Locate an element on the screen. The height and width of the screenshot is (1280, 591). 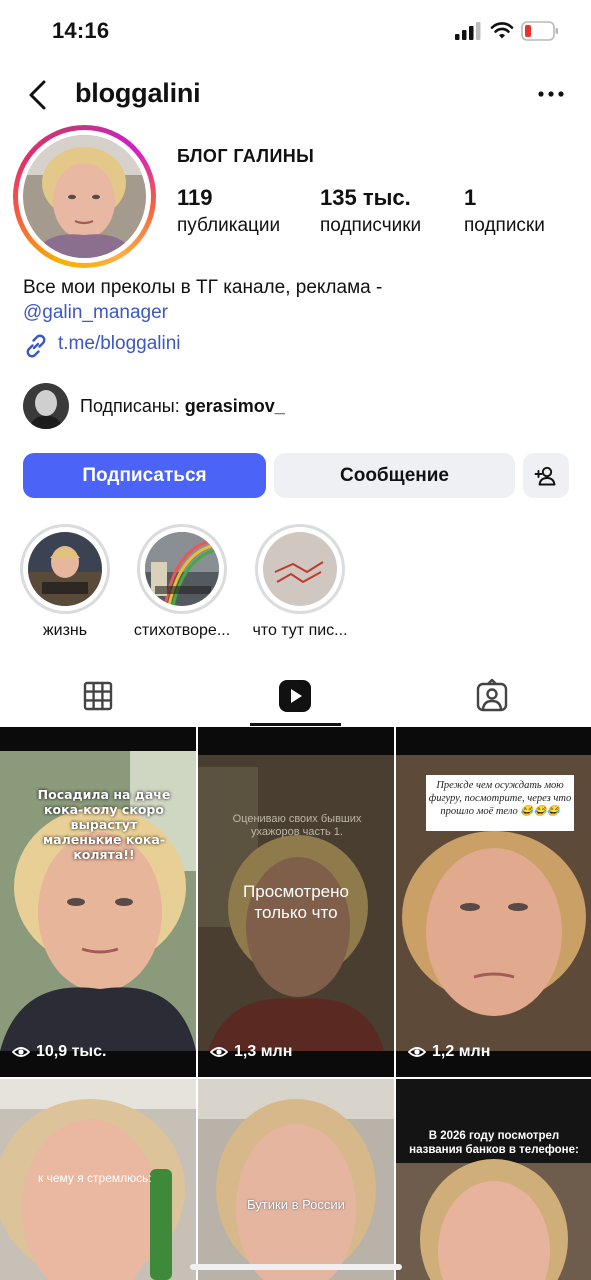
stat-following-number: 1 is located at coordinates (470, 197).